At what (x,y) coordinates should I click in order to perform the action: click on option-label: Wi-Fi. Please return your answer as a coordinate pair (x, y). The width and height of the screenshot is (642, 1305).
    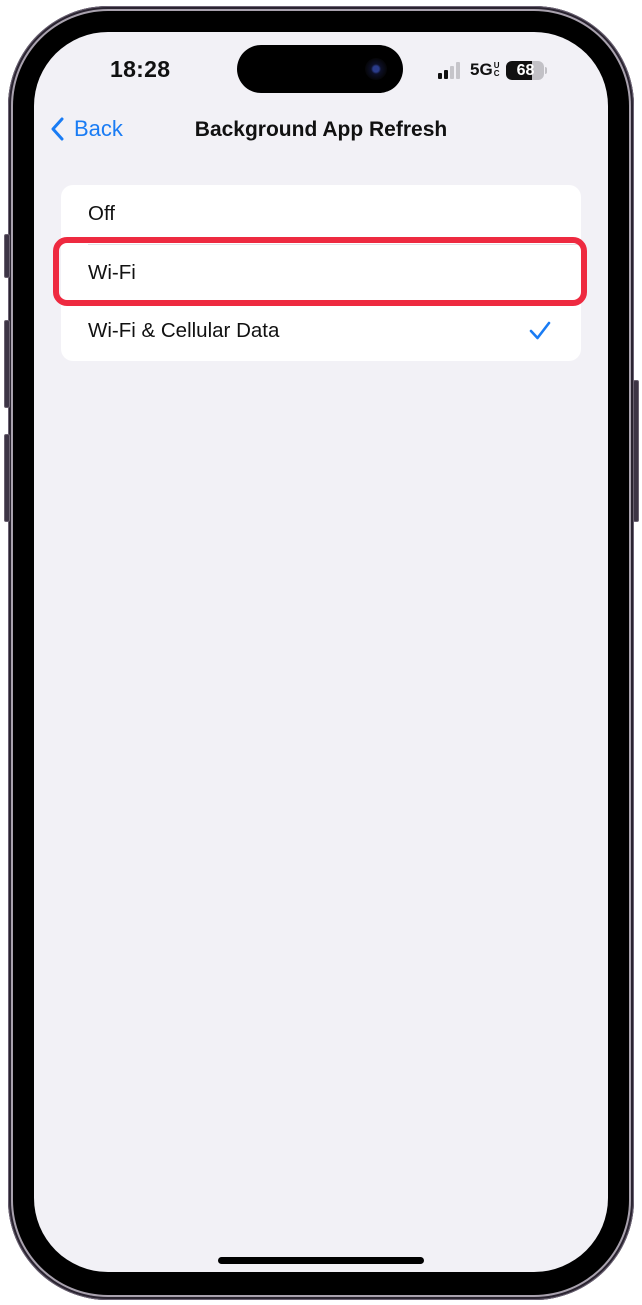
    Looking at the image, I should click on (112, 272).